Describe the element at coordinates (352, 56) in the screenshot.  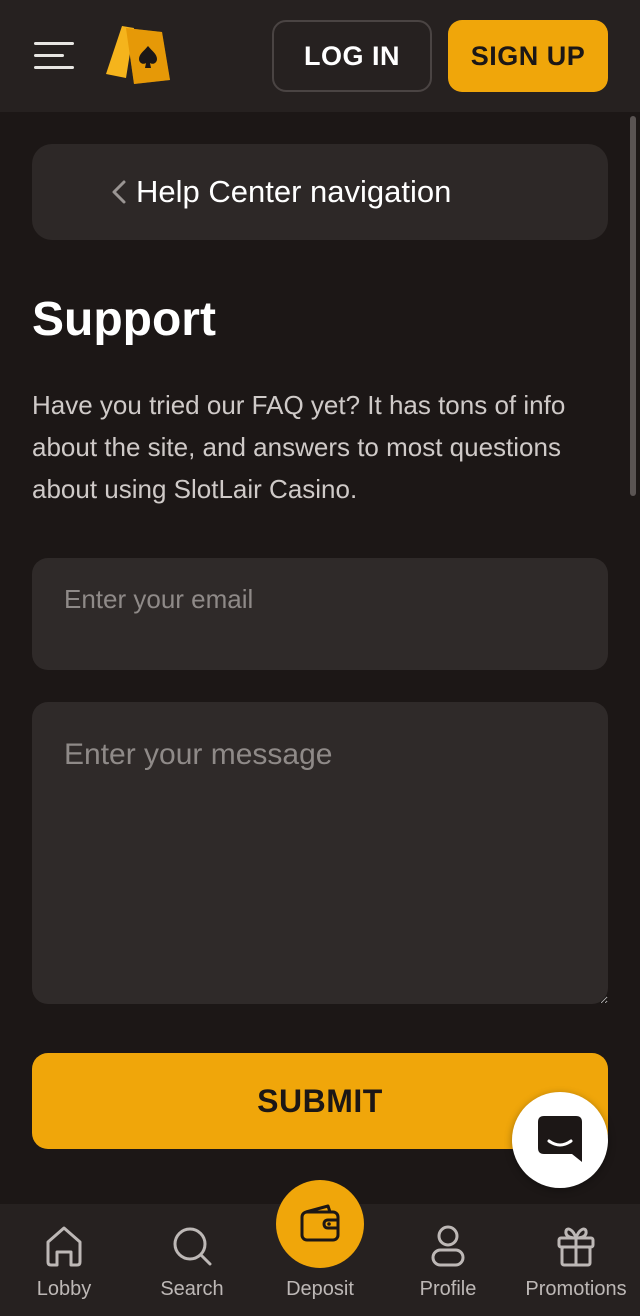
I see `login-button: LOG IN` at that location.